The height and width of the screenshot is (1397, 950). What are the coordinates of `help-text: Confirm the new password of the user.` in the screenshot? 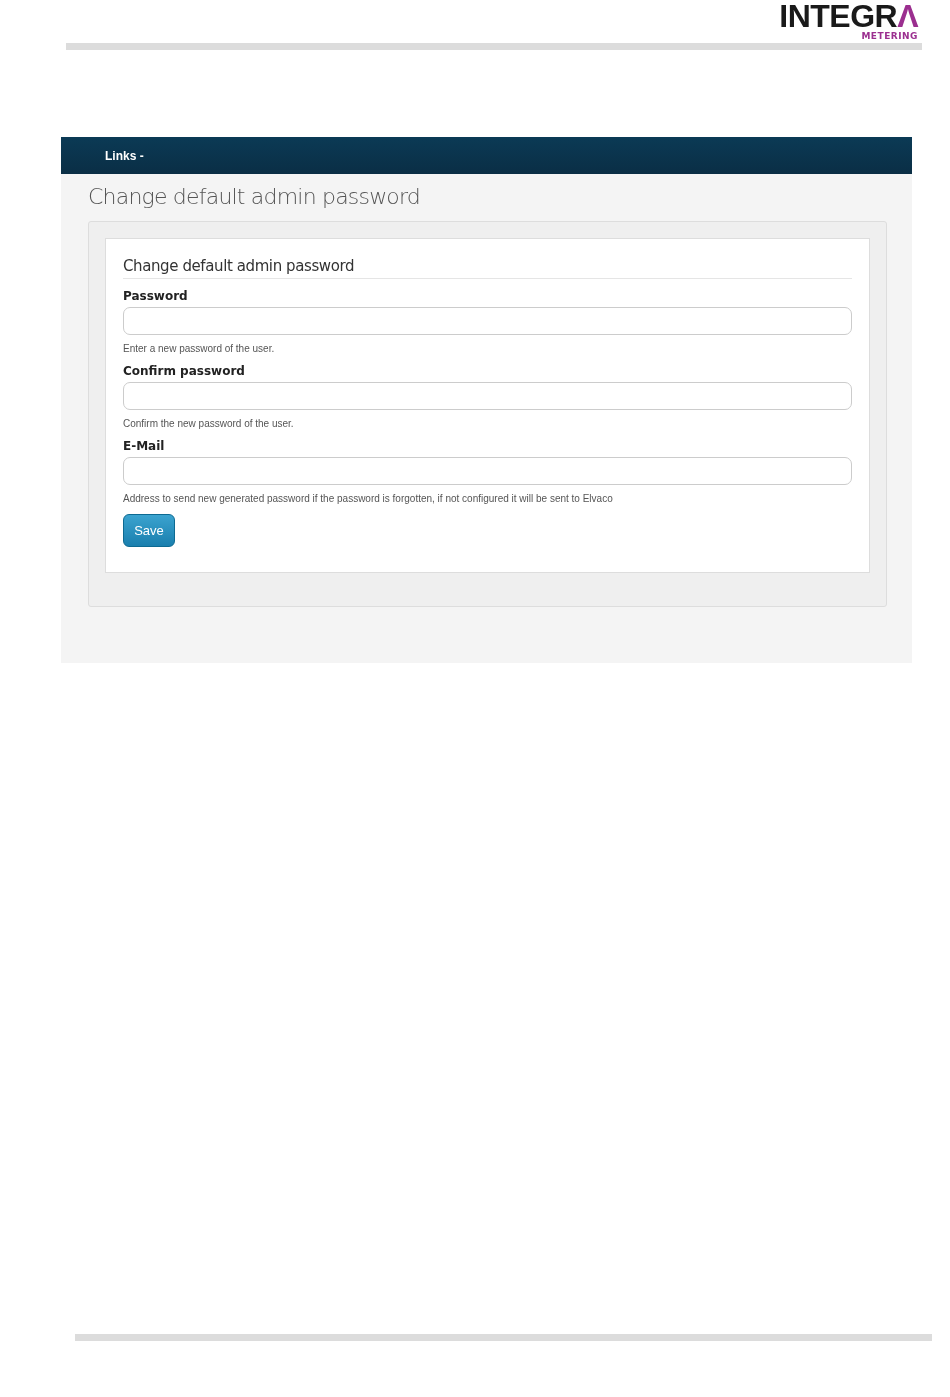 It's located at (209, 423).